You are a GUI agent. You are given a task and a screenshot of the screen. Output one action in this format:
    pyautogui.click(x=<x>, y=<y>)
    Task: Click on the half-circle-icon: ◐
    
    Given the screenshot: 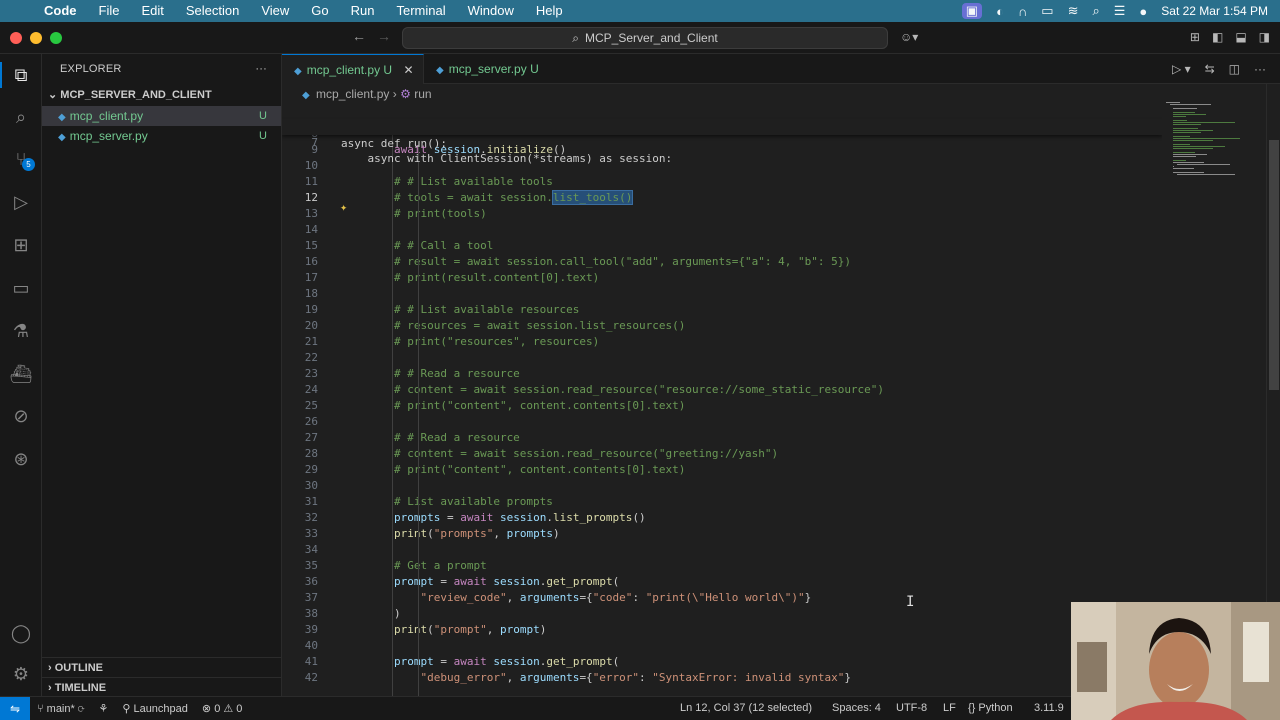 What is the action you would take?
    pyautogui.click(x=1000, y=11)
    